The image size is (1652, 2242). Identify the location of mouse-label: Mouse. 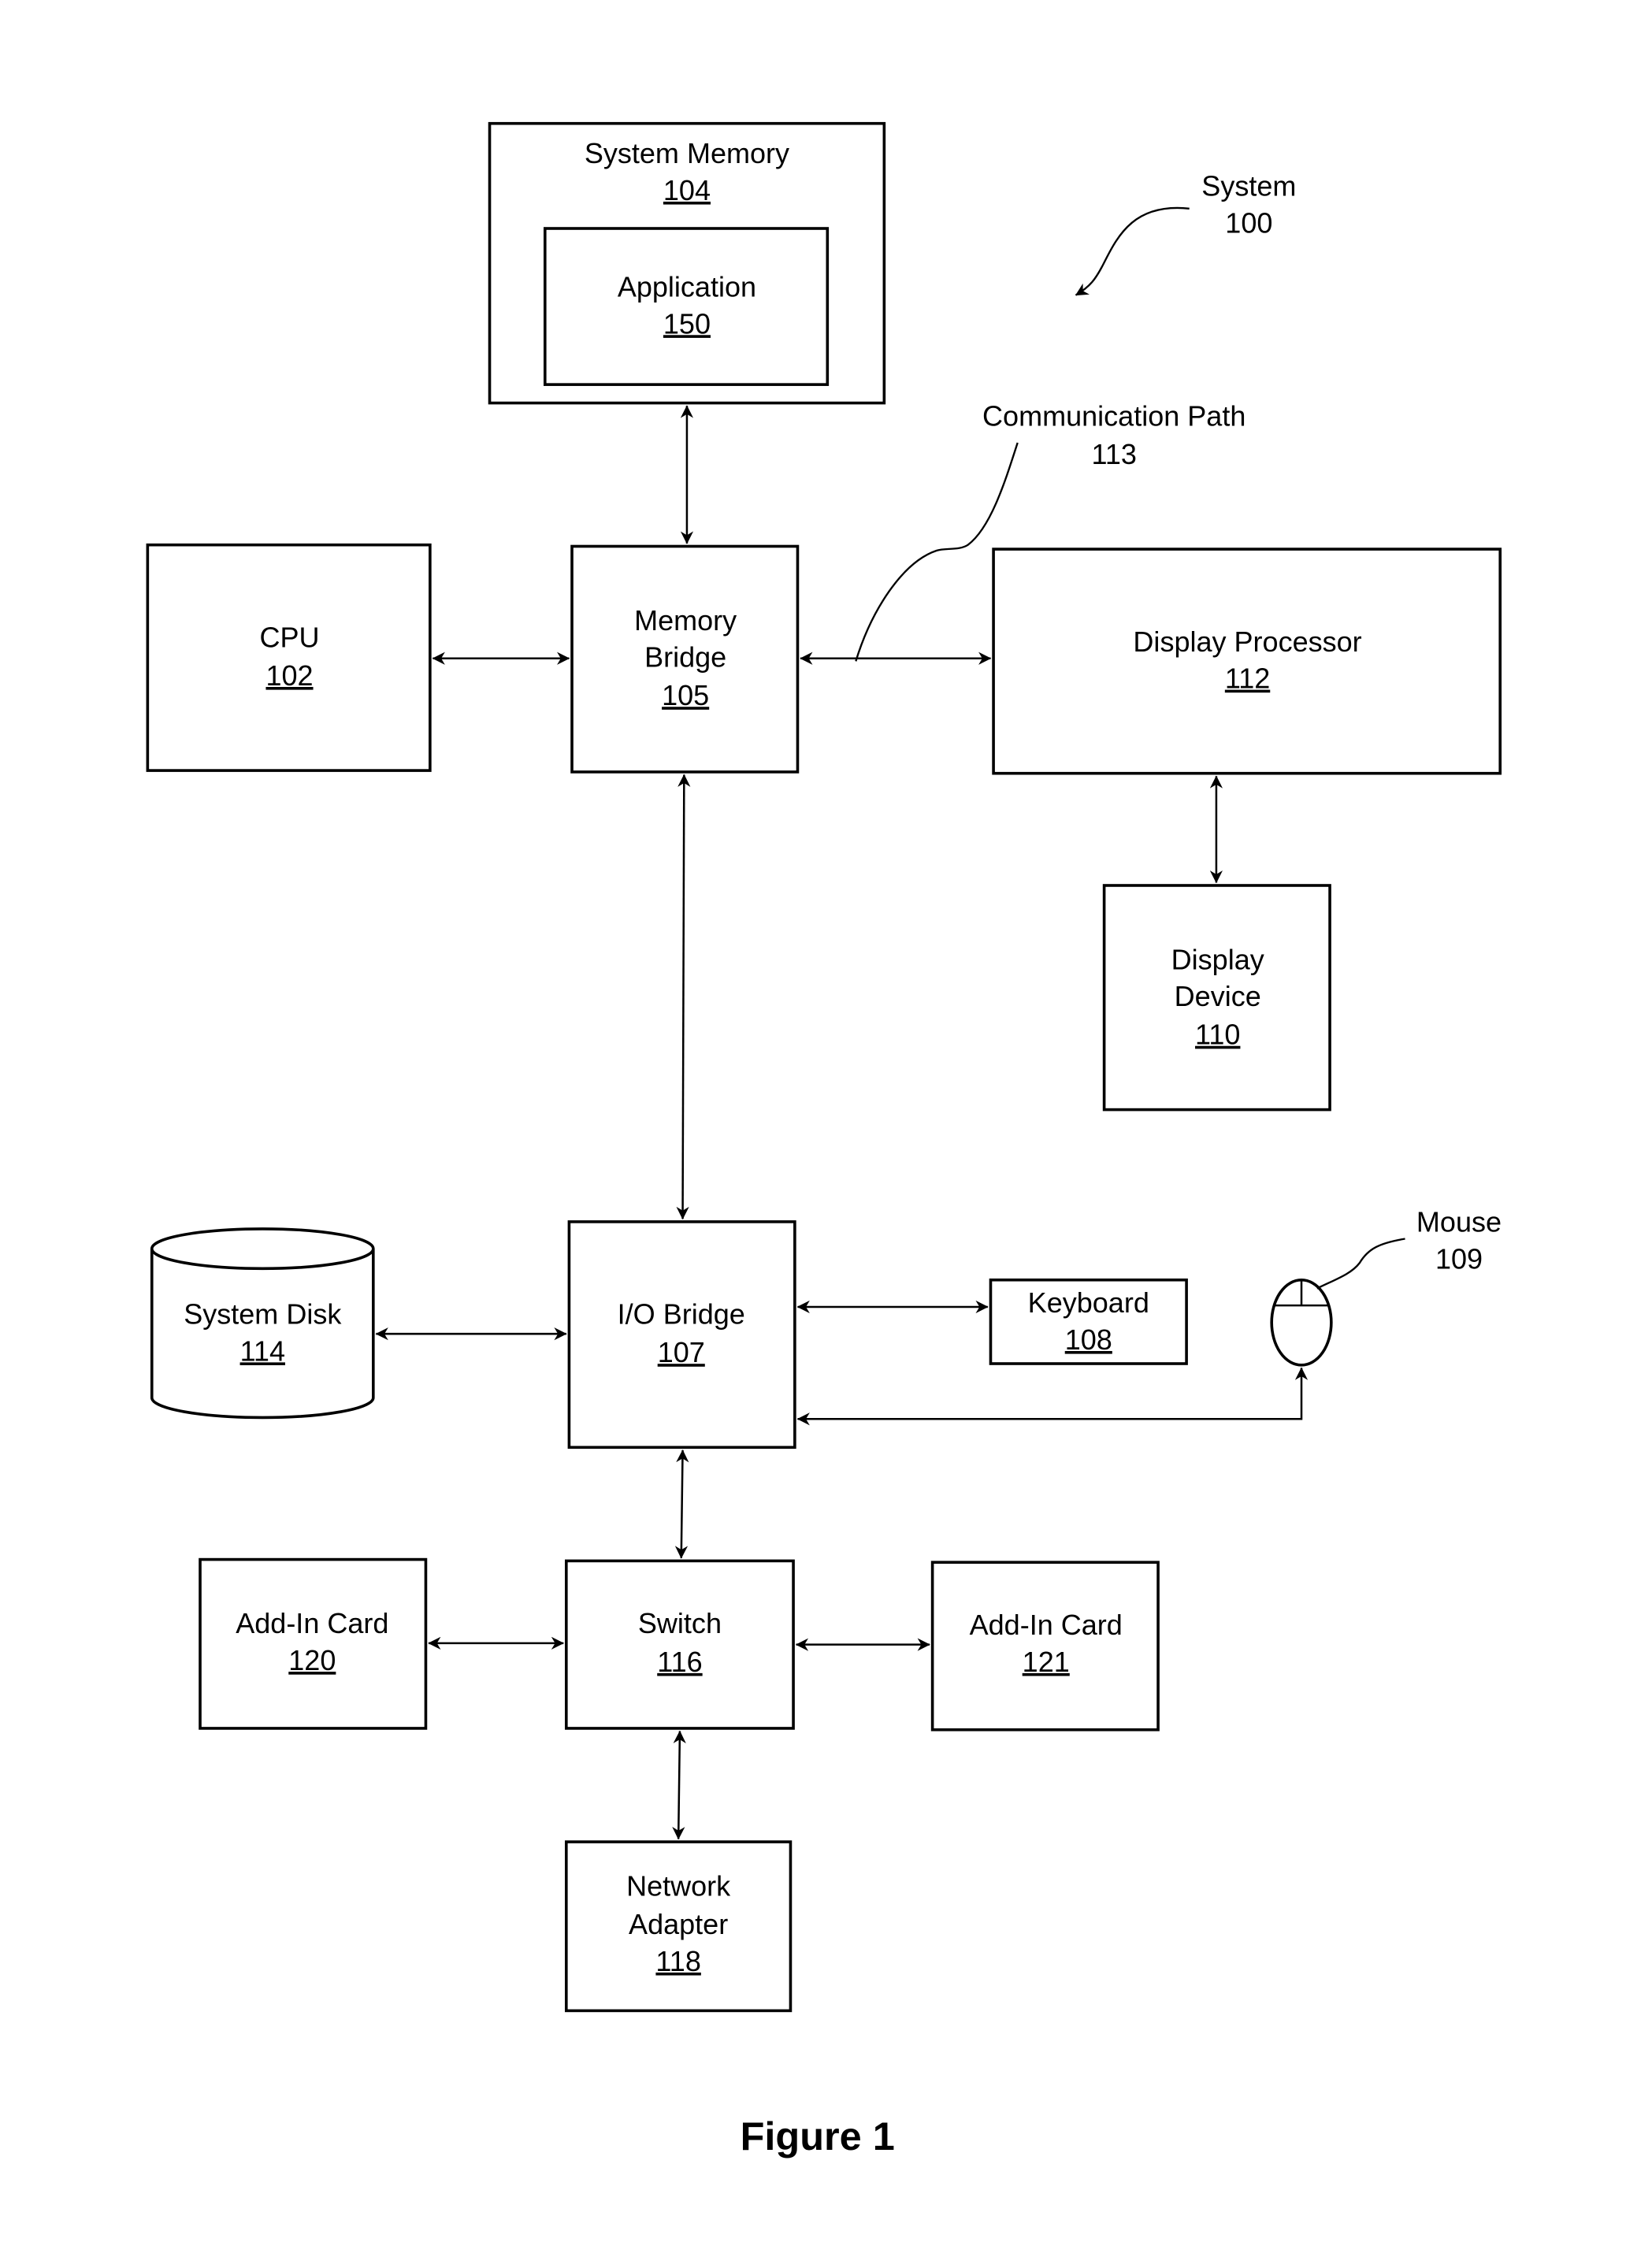
(1459, 1222).